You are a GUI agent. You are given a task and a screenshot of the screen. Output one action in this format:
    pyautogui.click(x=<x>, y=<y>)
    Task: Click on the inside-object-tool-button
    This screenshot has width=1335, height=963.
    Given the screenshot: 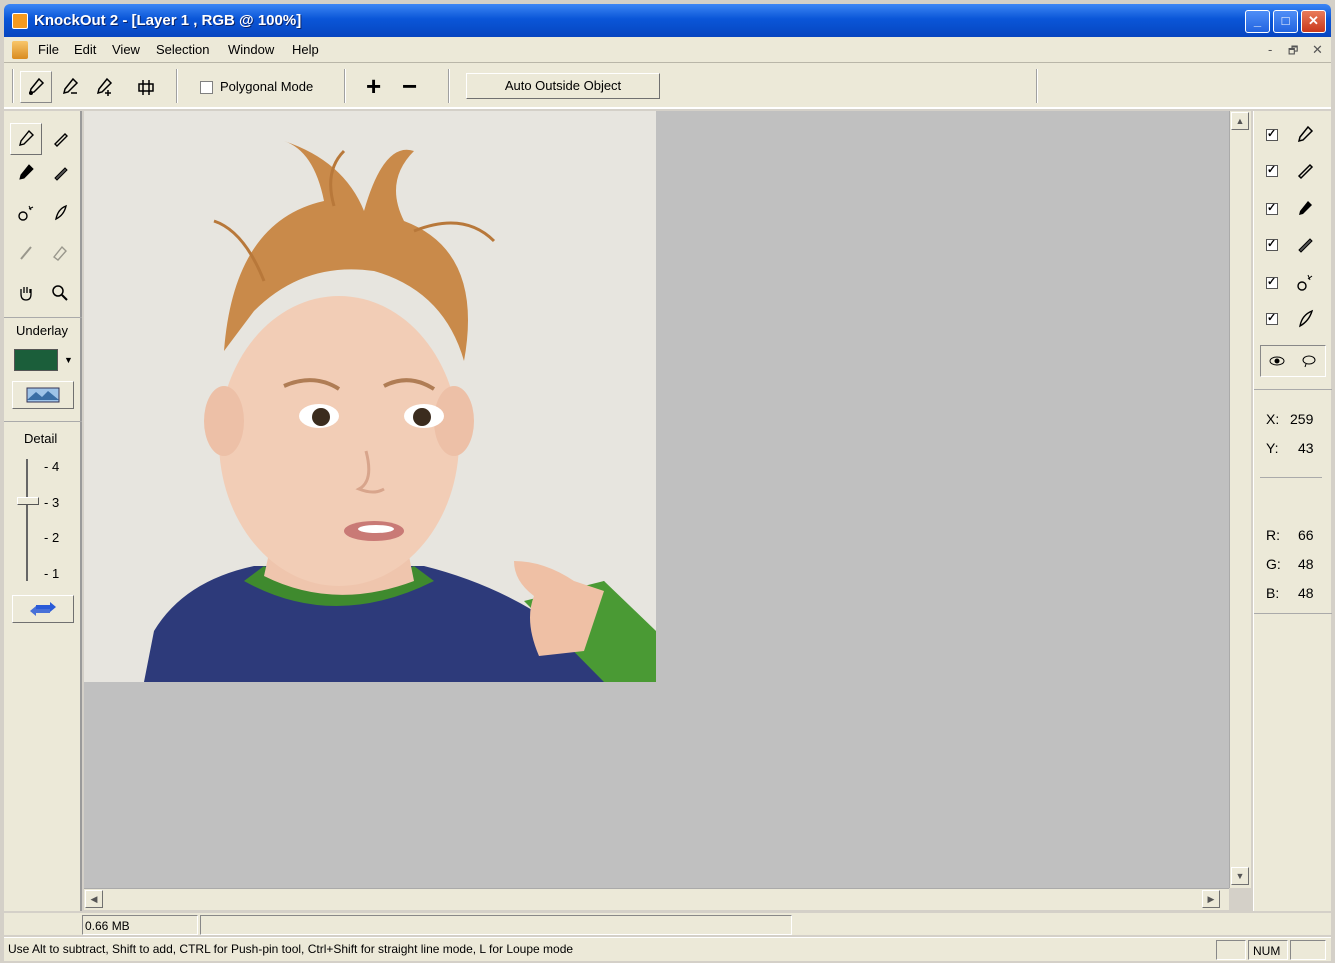 What is the action you would take?
    pyautogui.click(x=36, y=87)
    